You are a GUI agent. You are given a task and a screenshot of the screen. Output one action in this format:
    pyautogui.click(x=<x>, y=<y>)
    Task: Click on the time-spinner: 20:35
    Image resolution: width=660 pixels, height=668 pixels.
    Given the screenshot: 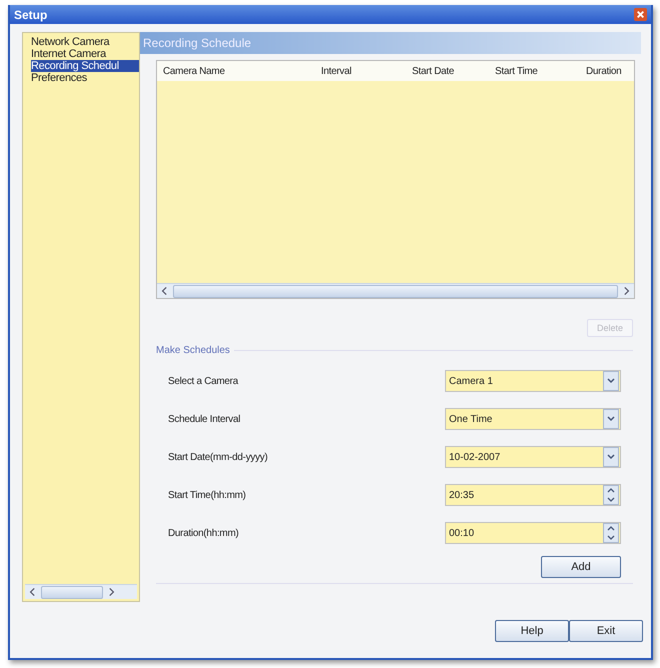 What is the action you would take?
    pyautogui.click(x=533, y=495)
    